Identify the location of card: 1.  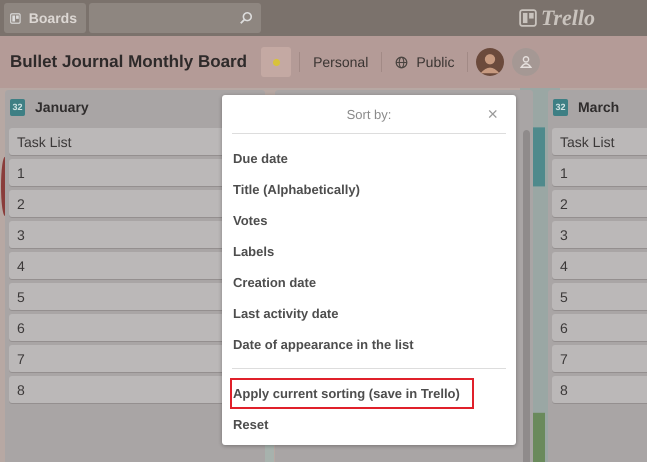
(599, 172).